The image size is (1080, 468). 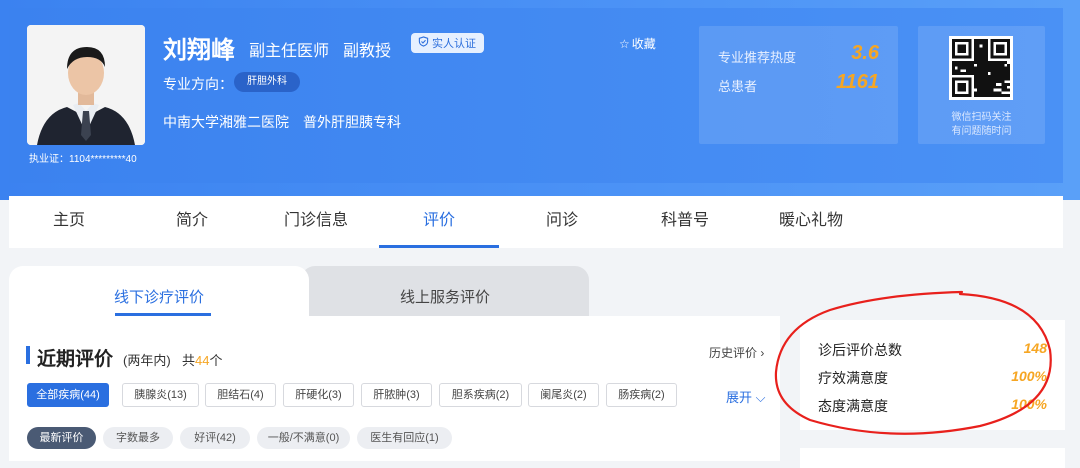 What do you see at coordinates (215, 438) in the screenshot?
I see `sort-positive: 好评(42)` at bounding box center [215, 438].